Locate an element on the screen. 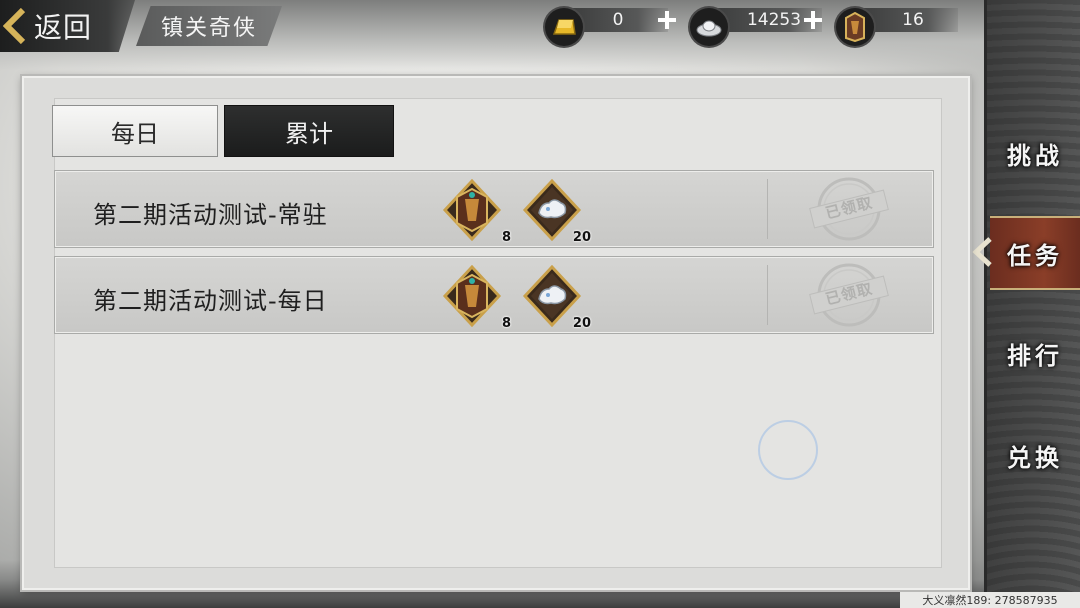 This screenshot has width=1080, height=608. tab-daily-label: 每日 is located at coordinates (135, 133).